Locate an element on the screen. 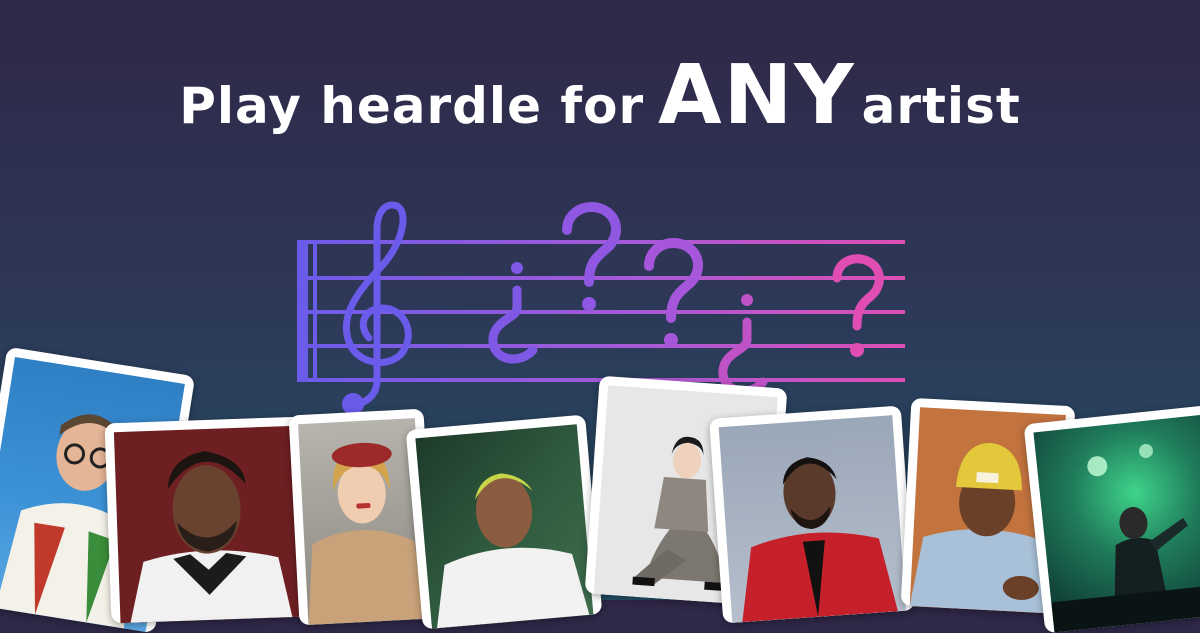 The width and height of the screenshot is (1200, 633). person-in-white-sweater-photo is located at coordinates (504, 526).